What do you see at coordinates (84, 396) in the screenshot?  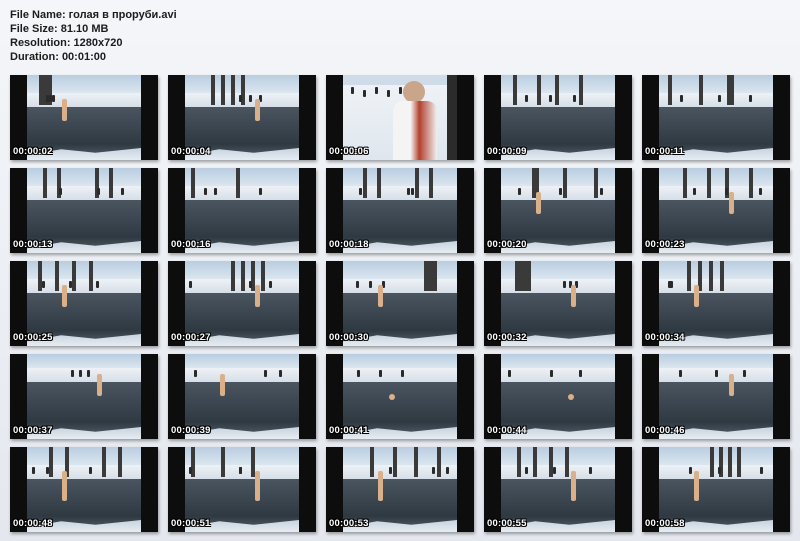 I see `video-thumbnail: 00:00:37` at bounding box center [84, 396].